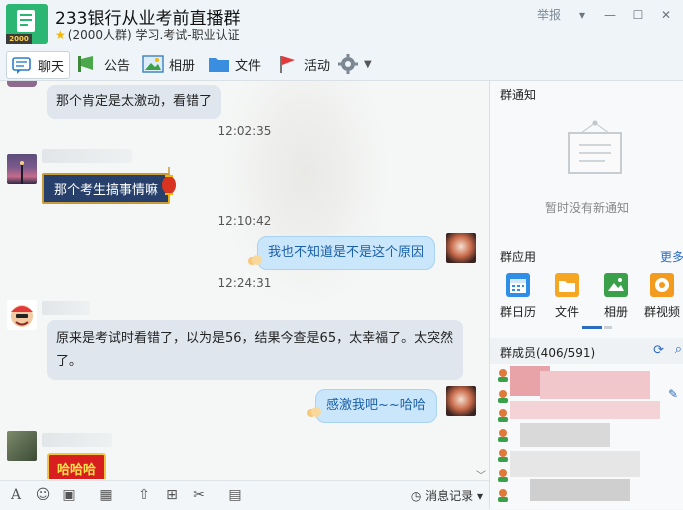 The image size is (683, 510). Describe the element at coordinates (19, 39) in the screenshot. I see `group-size-badge: 2000` at that location.